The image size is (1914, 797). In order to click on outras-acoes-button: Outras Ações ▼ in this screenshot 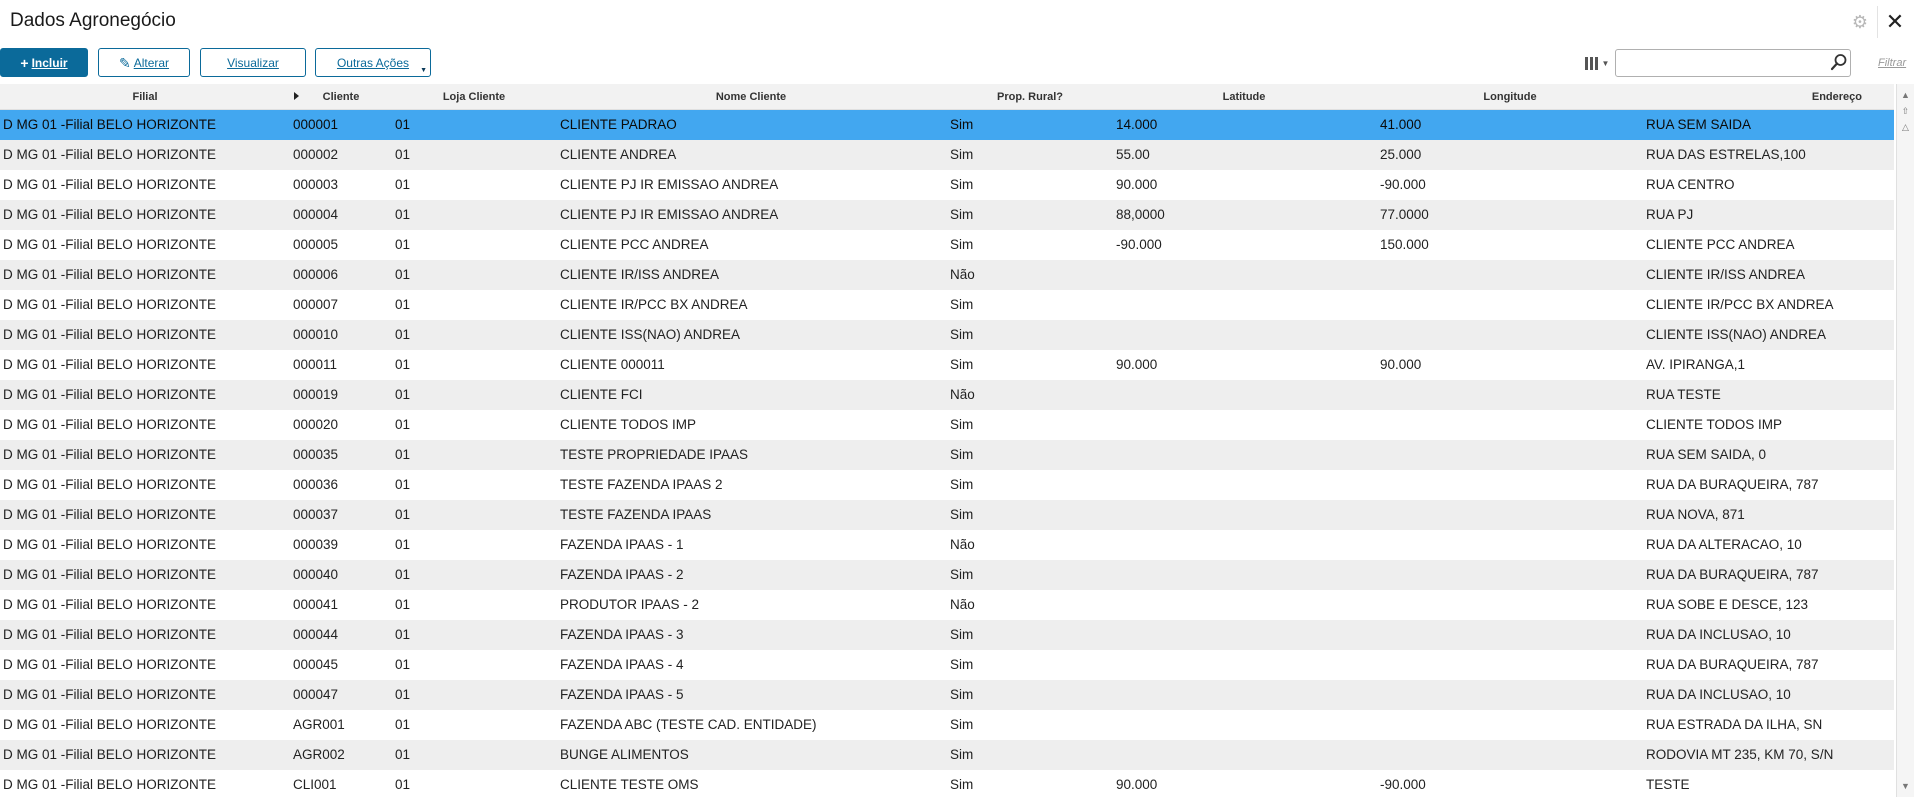, I will do `click(373, 62)`.